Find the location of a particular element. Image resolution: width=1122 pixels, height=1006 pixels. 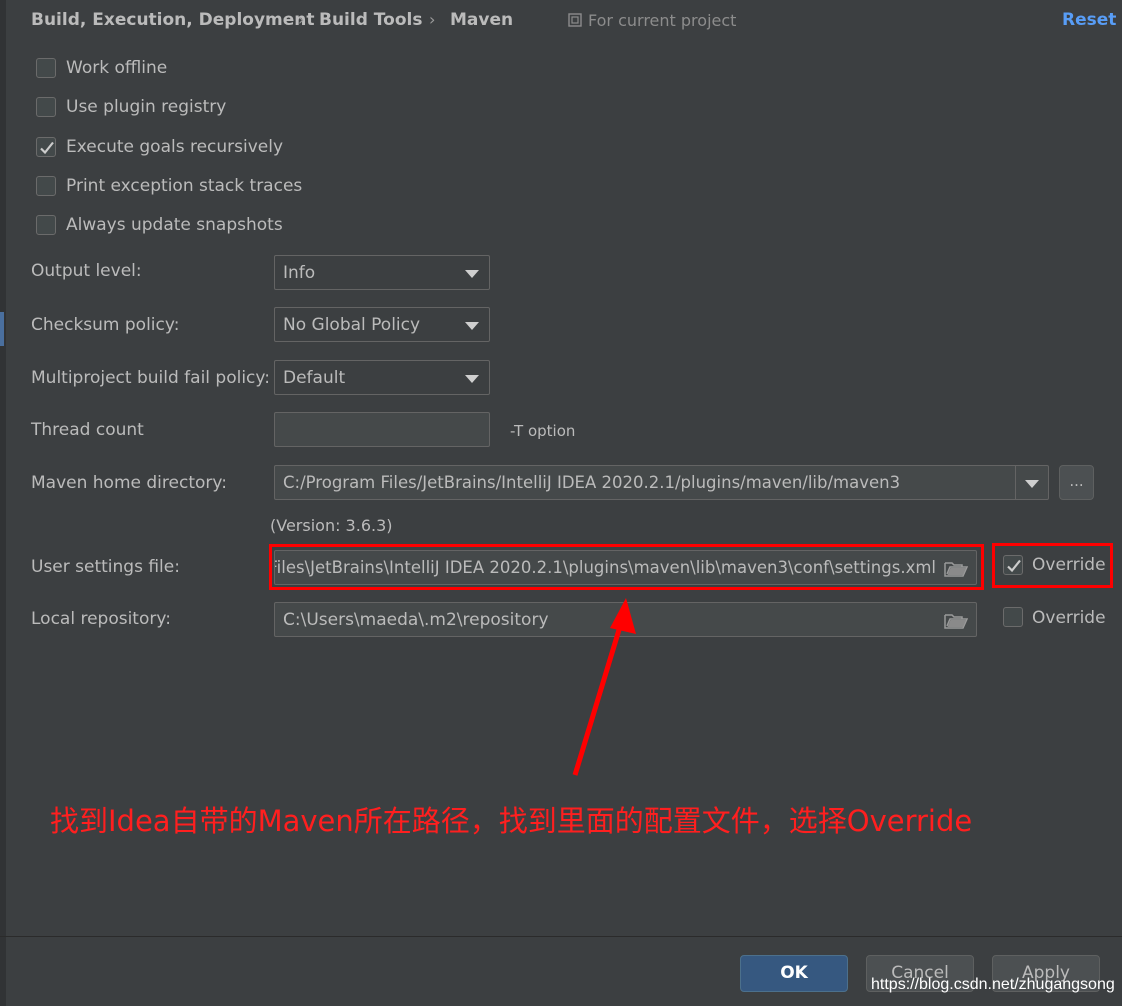

local-repo-value: C:\Users\maeda\.m2\repository is located at coordinates (416, 620).